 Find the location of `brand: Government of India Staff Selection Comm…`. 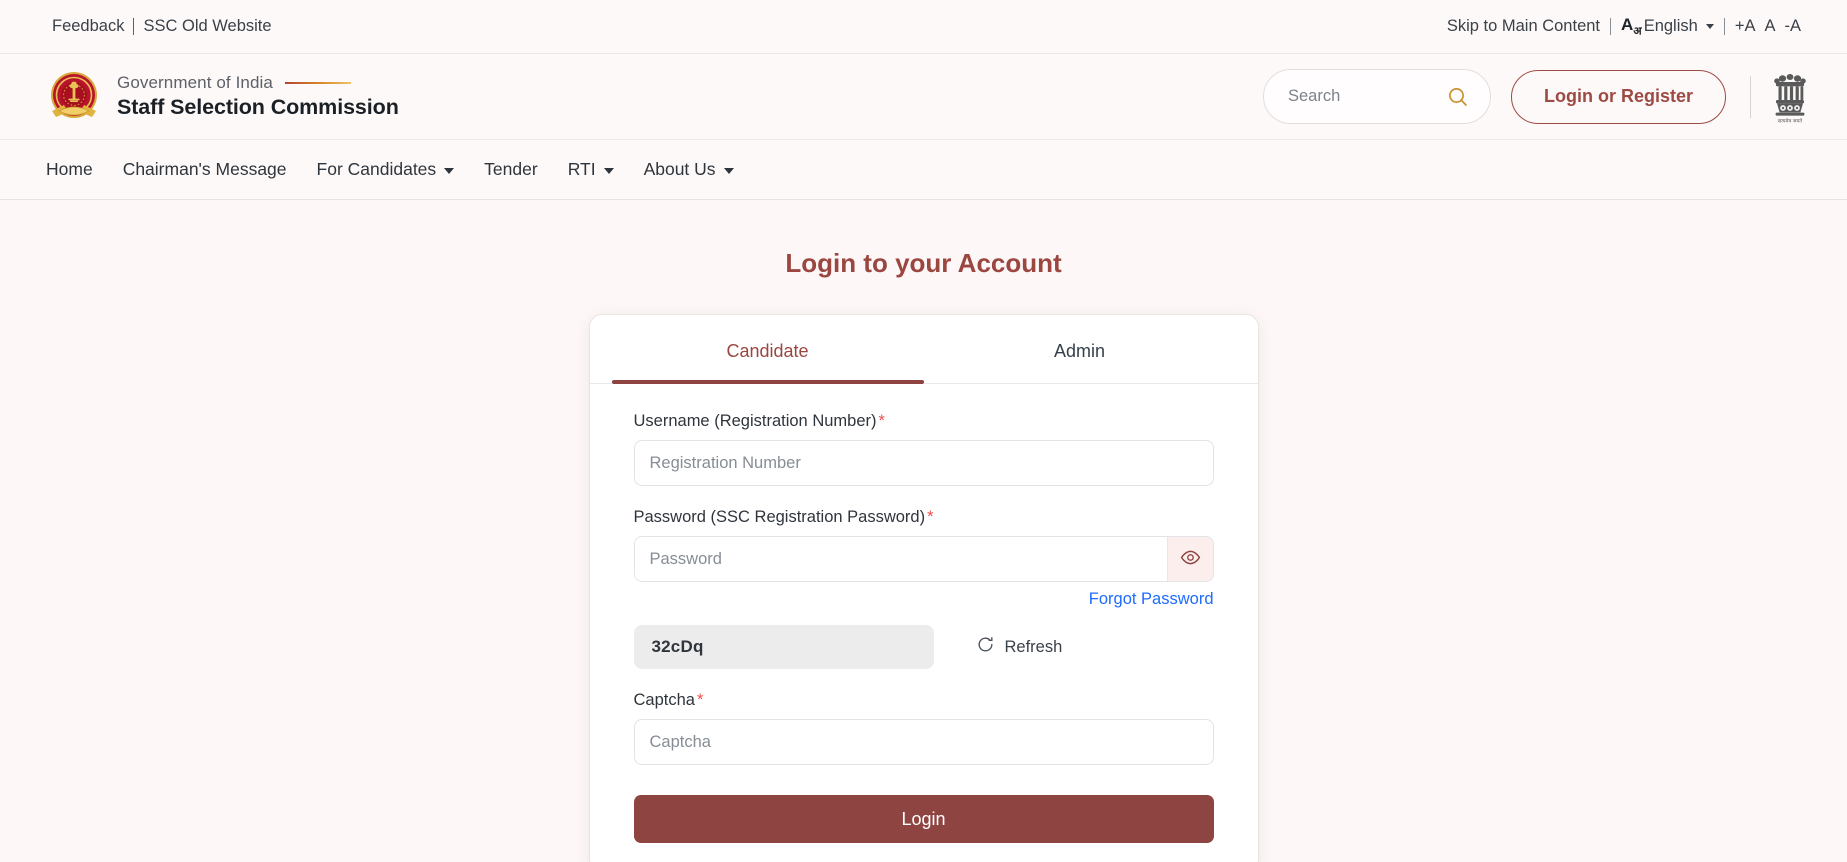

brand: Government of India Staff Selection Comm… is located at coordinates (222, 97).